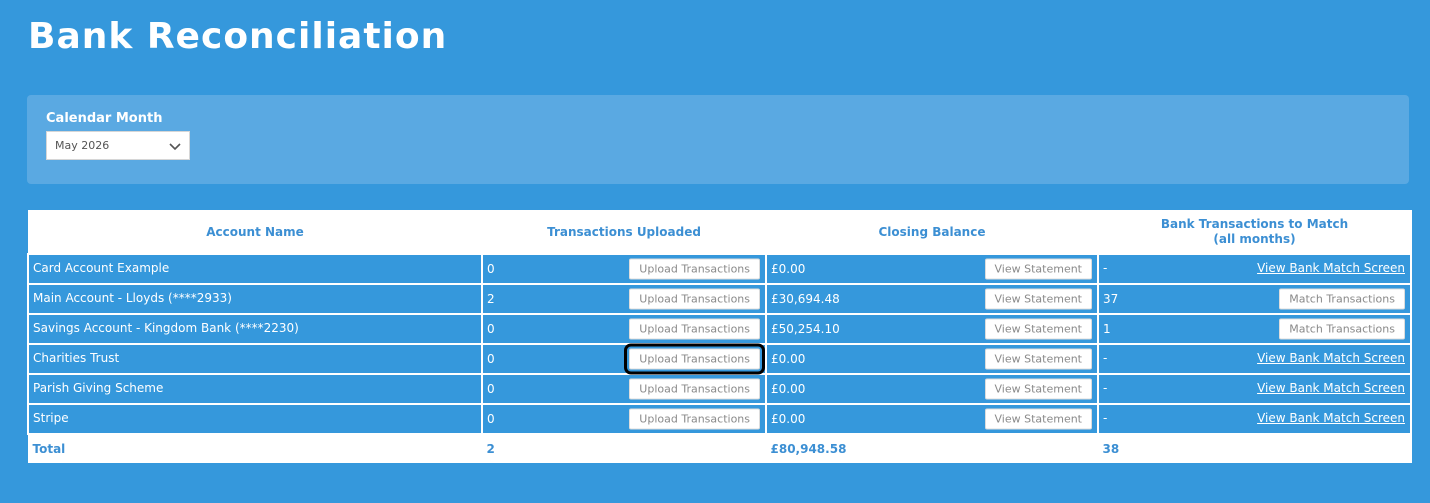 The height and width of the screenshot is (503, 1430). What do you see at coordinates (490, 448) in the screenshot?
I see `total-uploaded: 2` at bounding box center [490, 448].